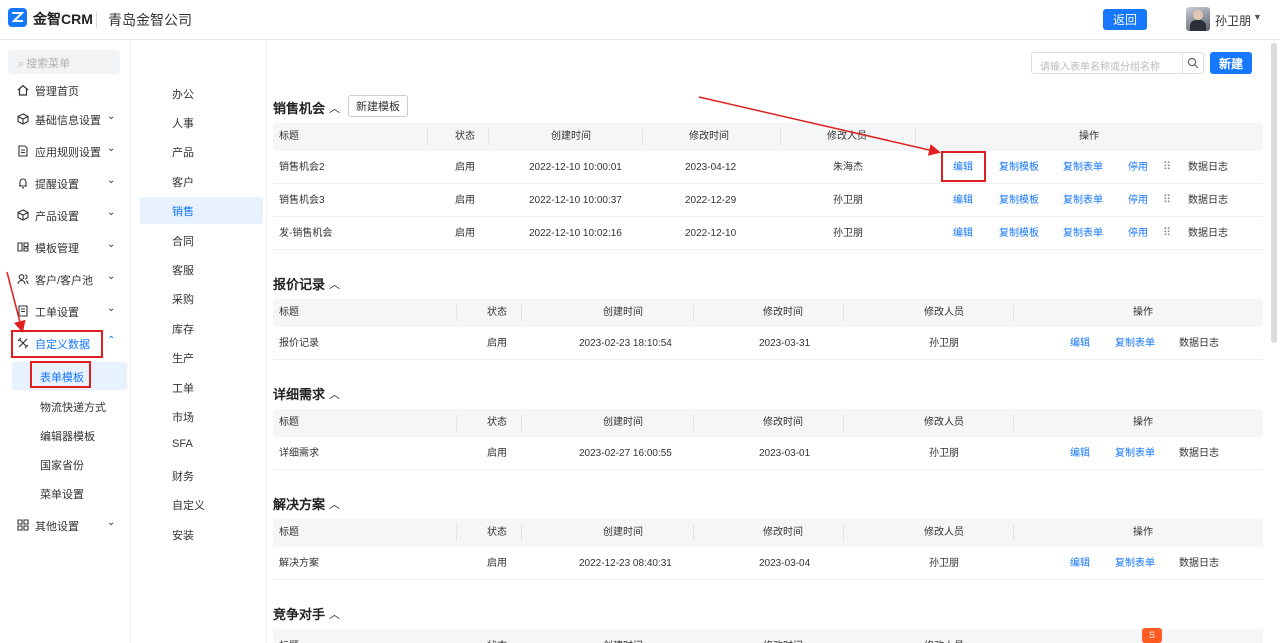  I want to click on sidebar-item-customers: 客户/客户池 ⌄, so click(65, 279).